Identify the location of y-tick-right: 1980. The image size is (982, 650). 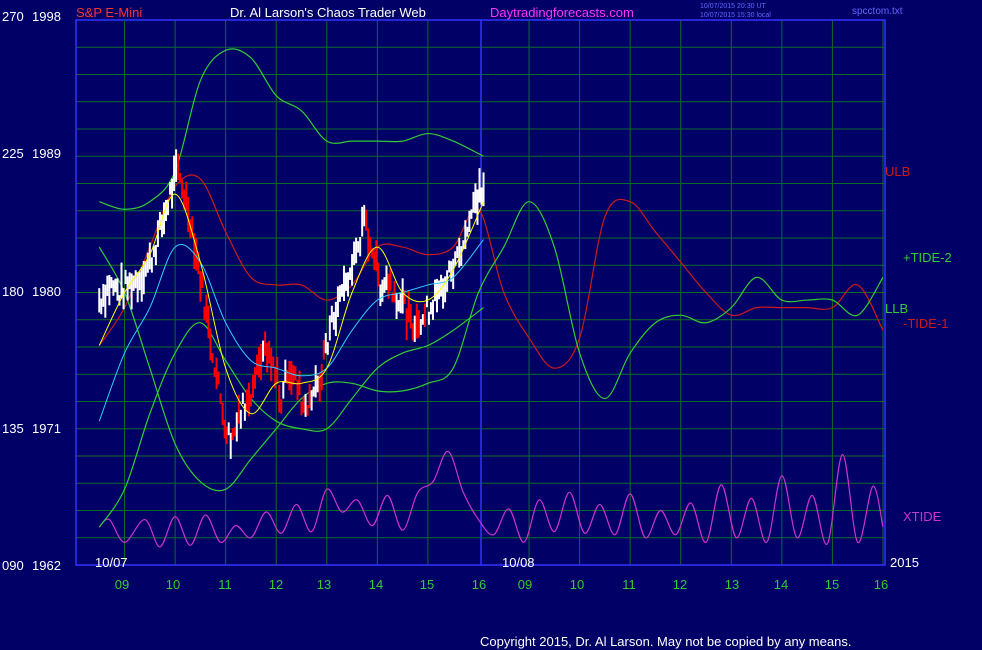
(46, 291).